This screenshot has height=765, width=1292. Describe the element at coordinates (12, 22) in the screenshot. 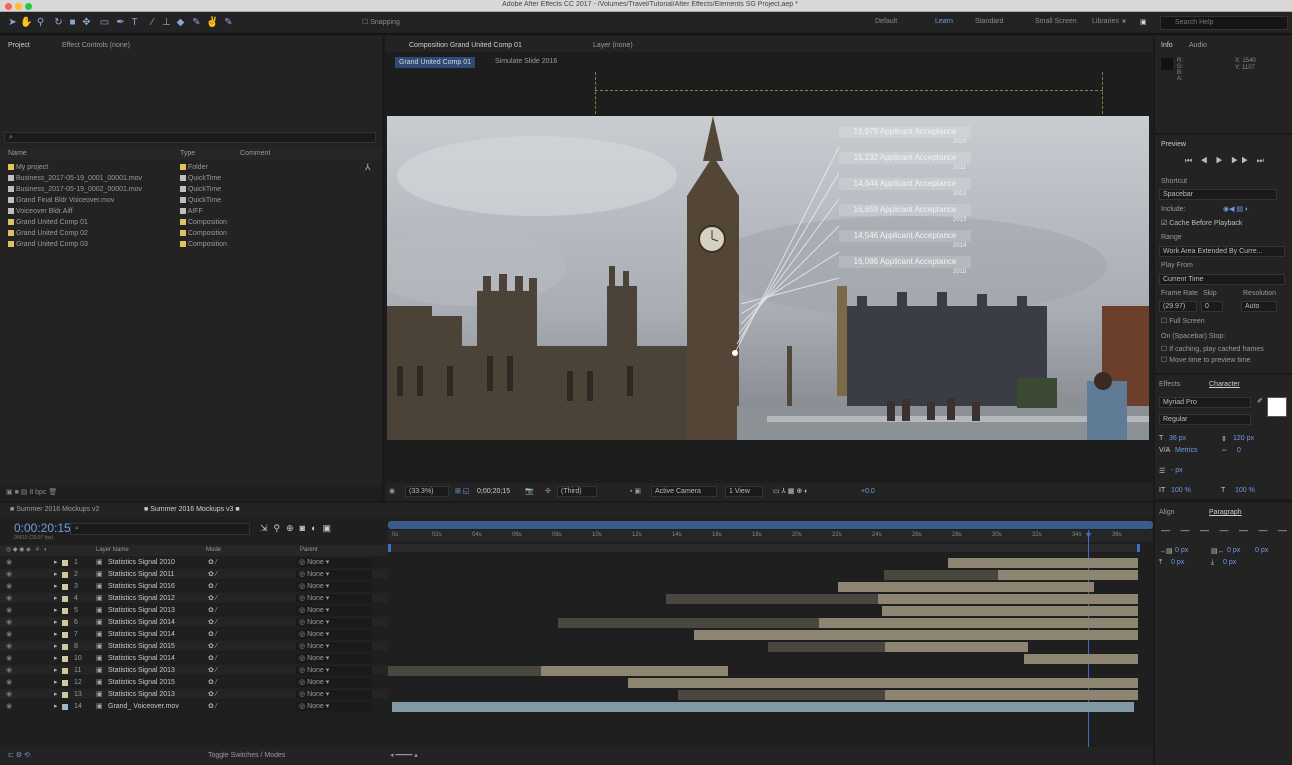

I see `selection-tool-icon: ➤` at that location.